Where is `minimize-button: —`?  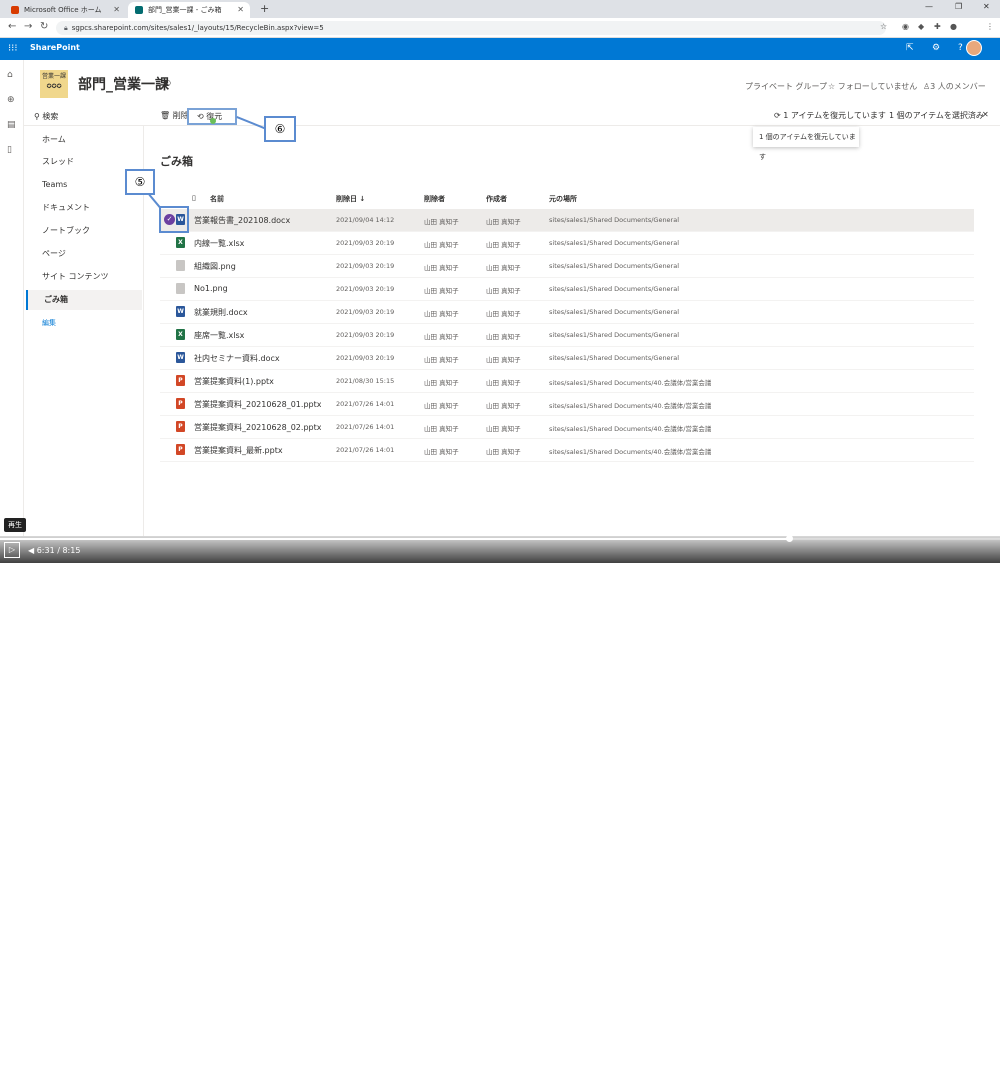 minimize-button: — is located at coordinates (929, 6).